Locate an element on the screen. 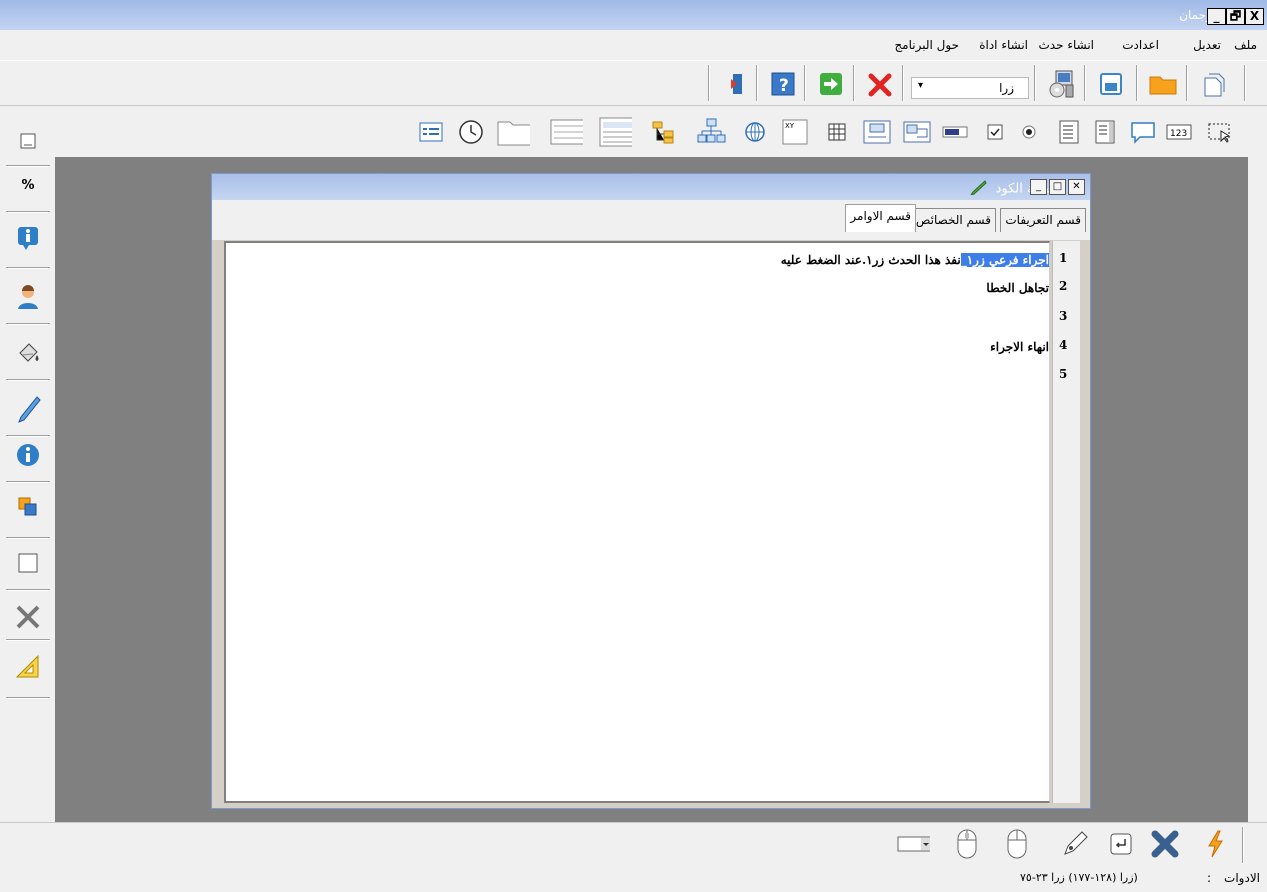 Image resolution: width=1267 pixels, height=892 pixels. line-number-gutter: 1 2 3 4 5 is located at coordinates (1066, 522).